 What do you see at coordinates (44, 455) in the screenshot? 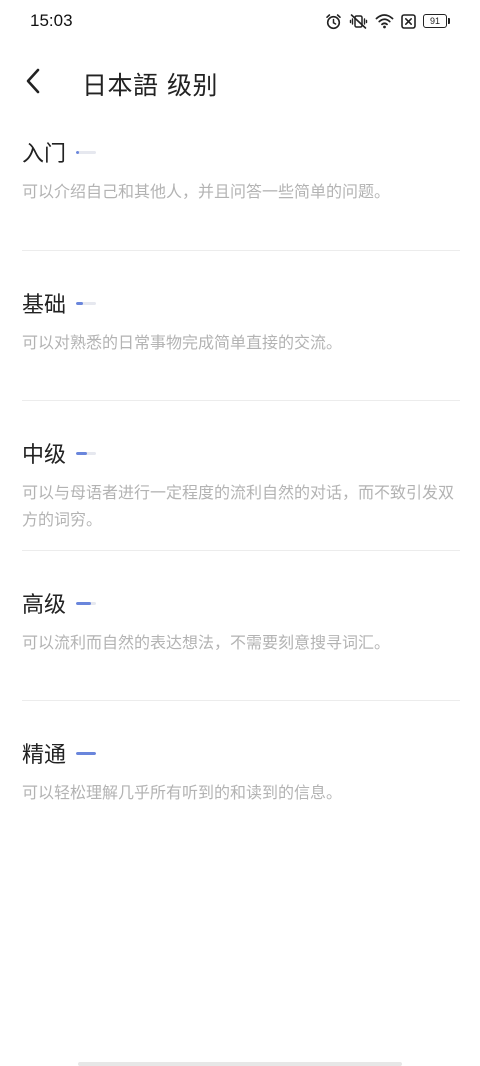
I see `level-name: 中级` at bounding box center [44, 455].